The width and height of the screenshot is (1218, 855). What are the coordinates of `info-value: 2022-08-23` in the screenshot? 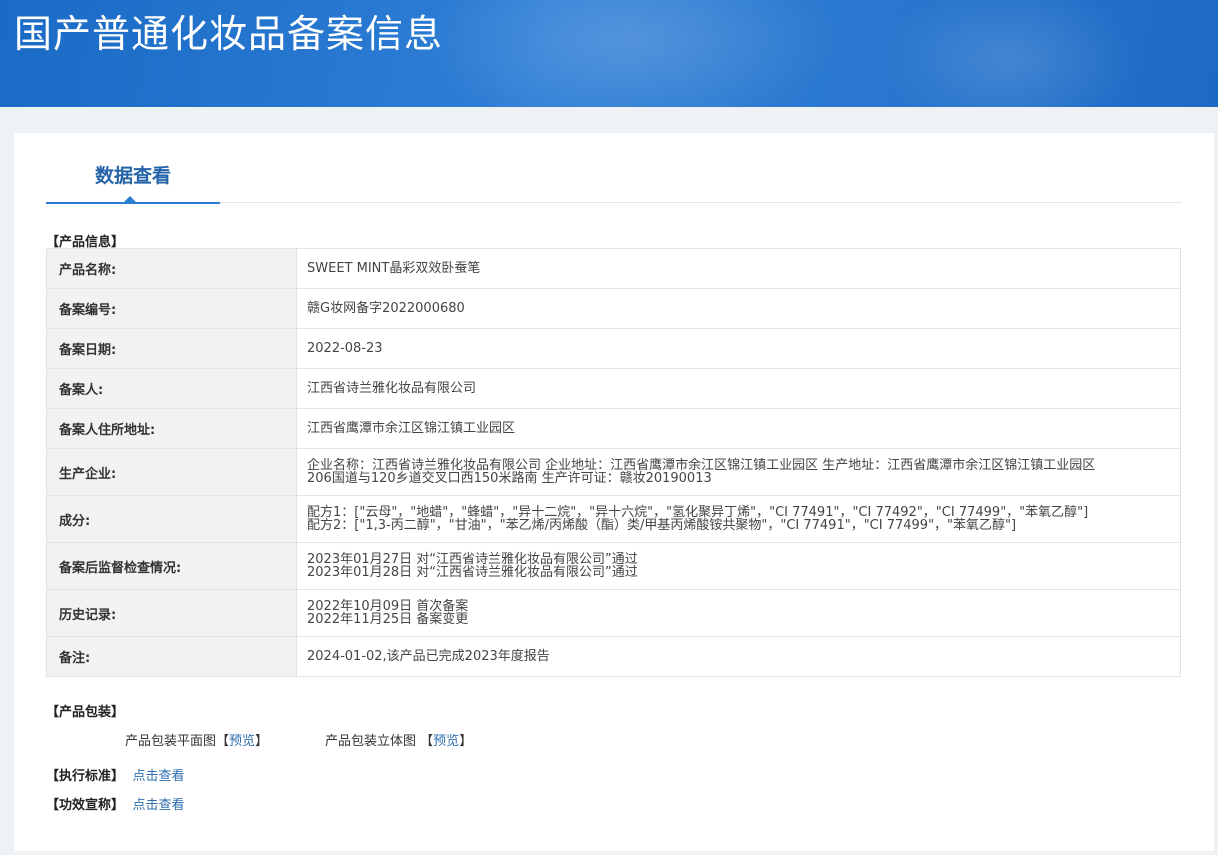 It's located at (738, 348).